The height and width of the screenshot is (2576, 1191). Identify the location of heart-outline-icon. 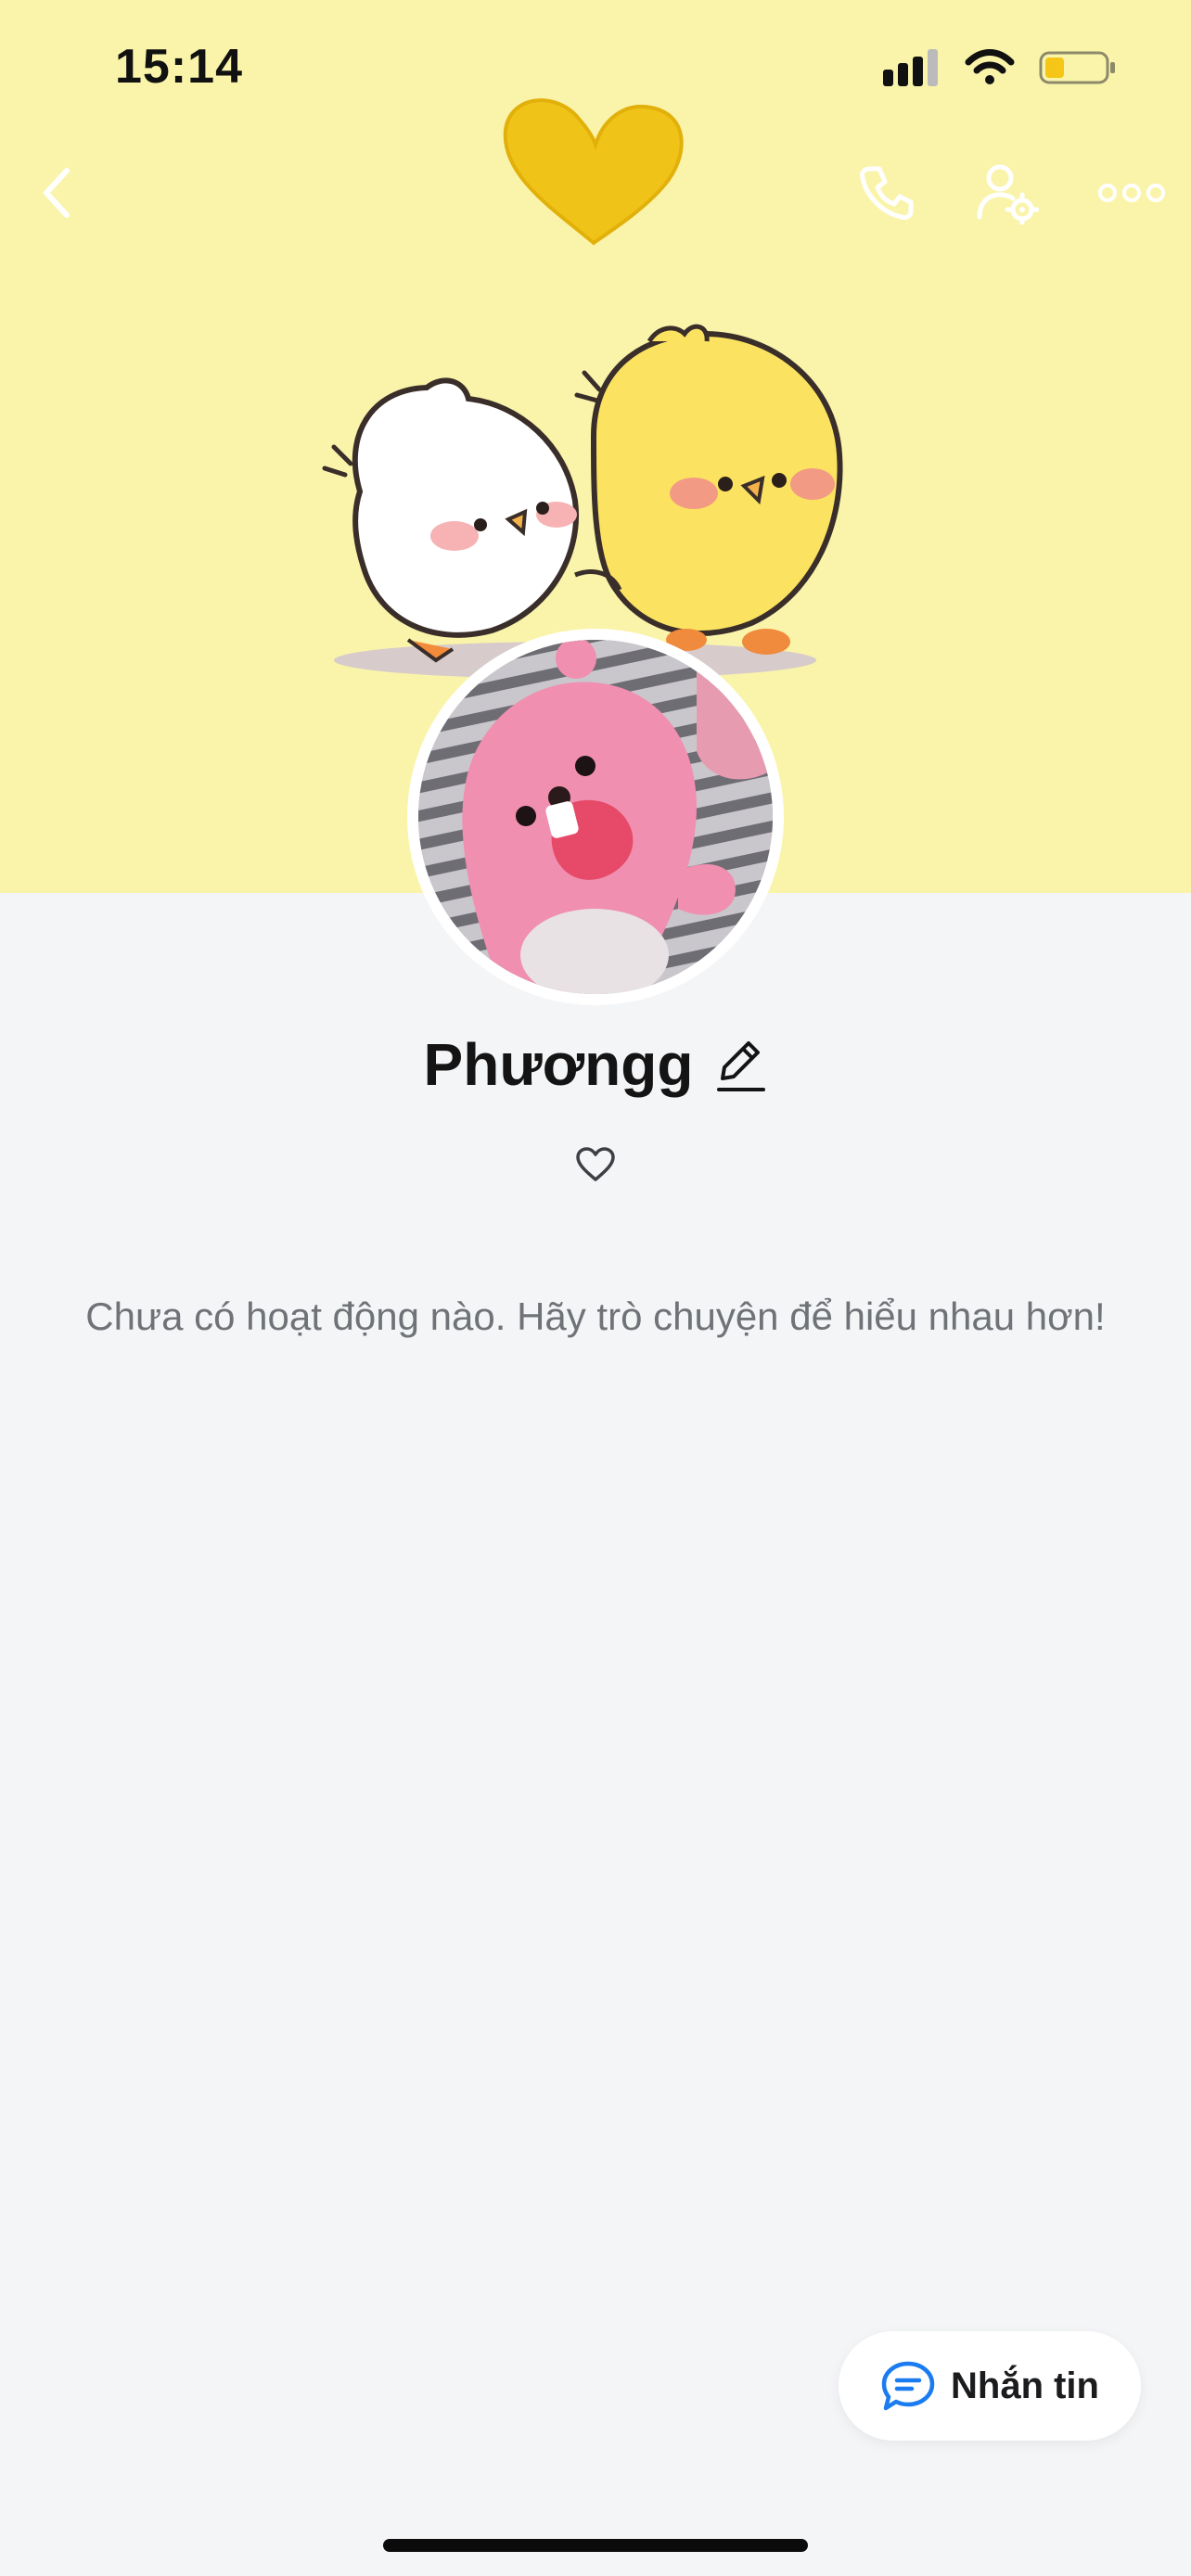
(595, 1164).